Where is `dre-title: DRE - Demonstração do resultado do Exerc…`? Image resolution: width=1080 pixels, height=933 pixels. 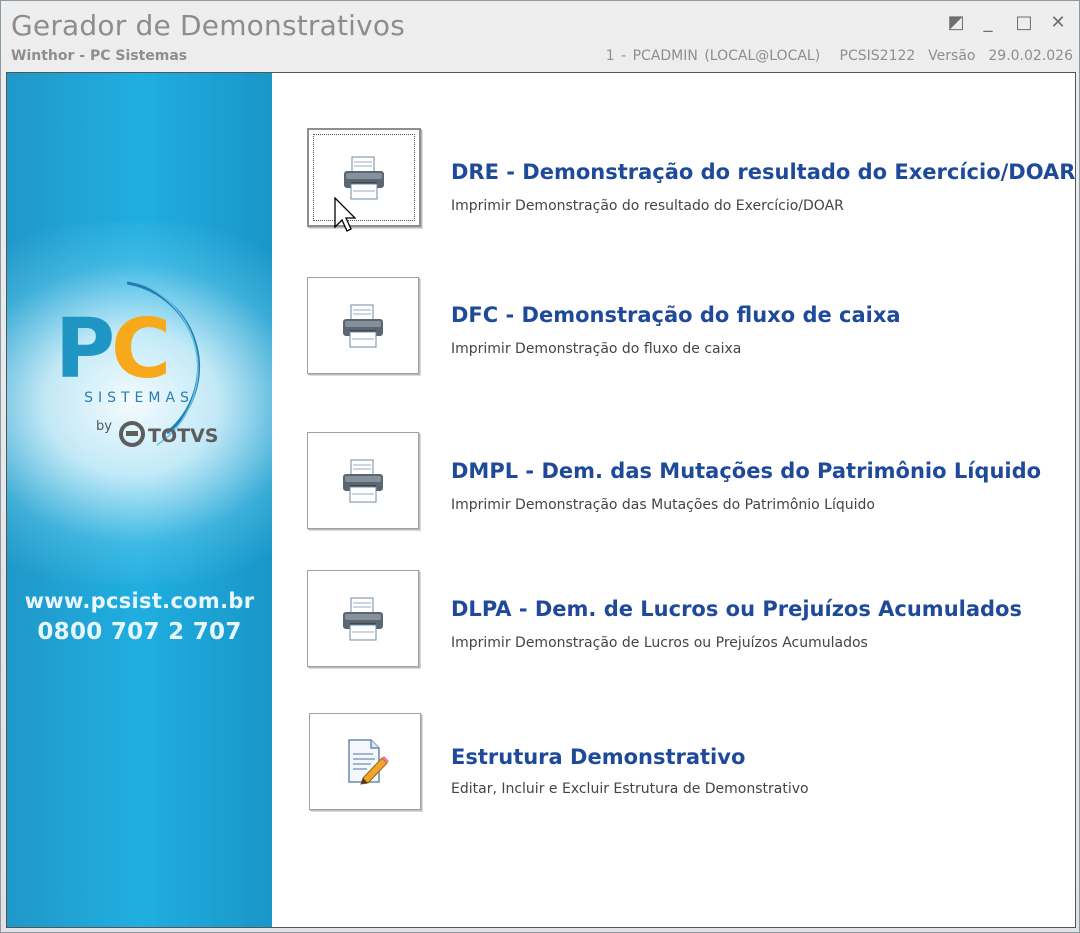 dre-title: DRE - Demonstração do resultado do Exerc… is located at coordinates (763, 172).